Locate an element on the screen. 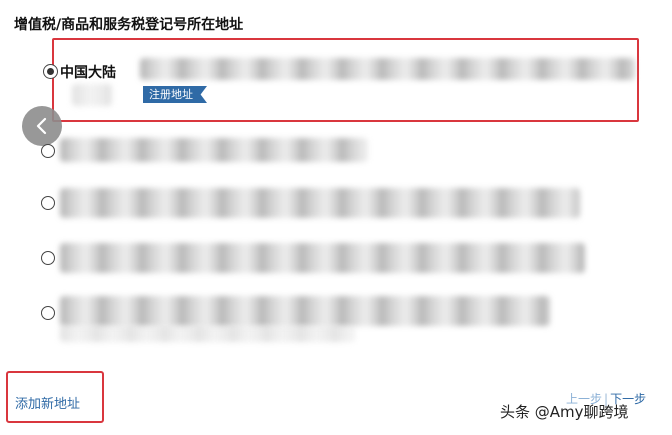 The width and height of the screenshot is (672, 435). watermark-text: 头条 @Amy聊跨境 is located at coordinates (564, 412).